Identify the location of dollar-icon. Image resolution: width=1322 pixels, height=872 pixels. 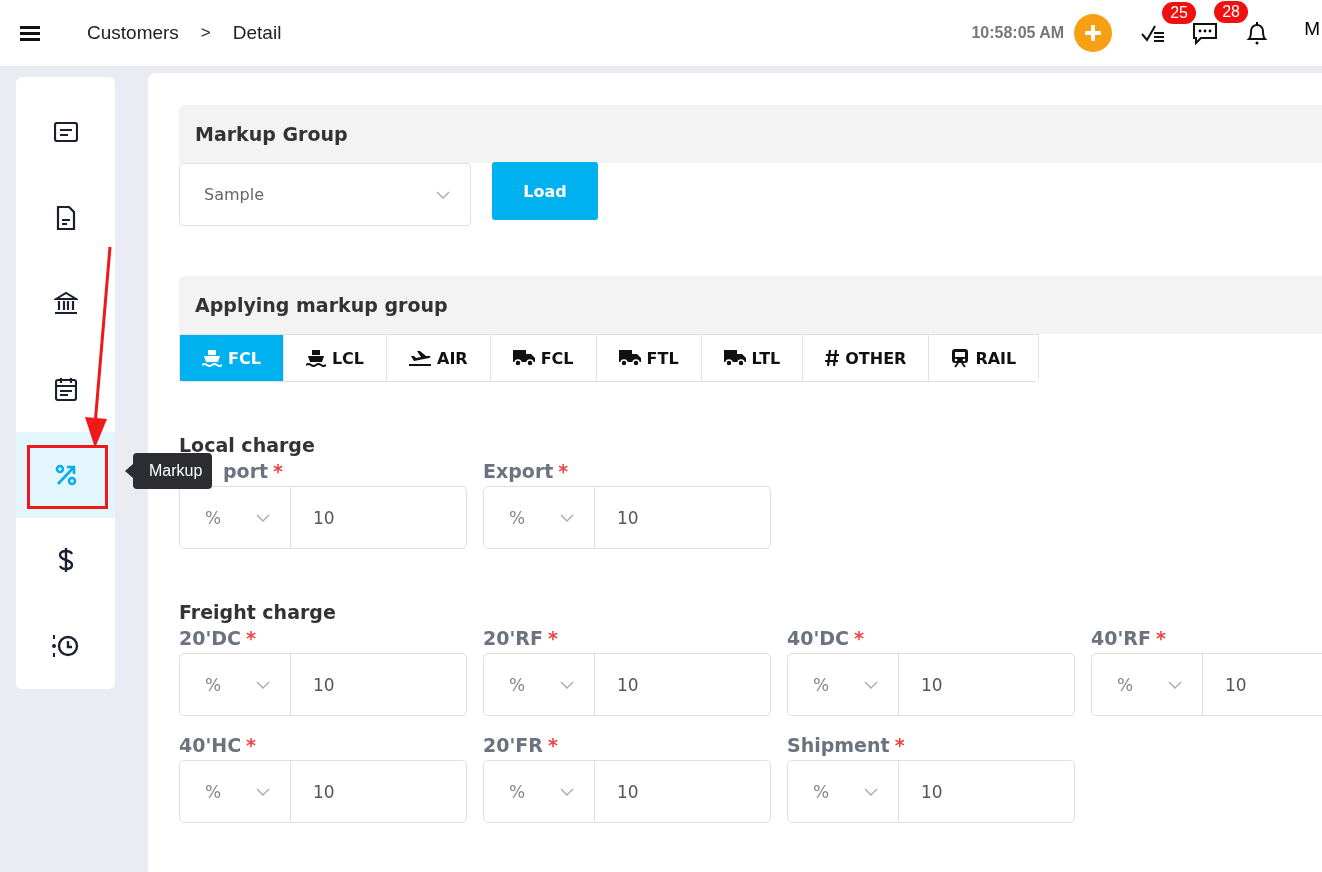
(65, 560).